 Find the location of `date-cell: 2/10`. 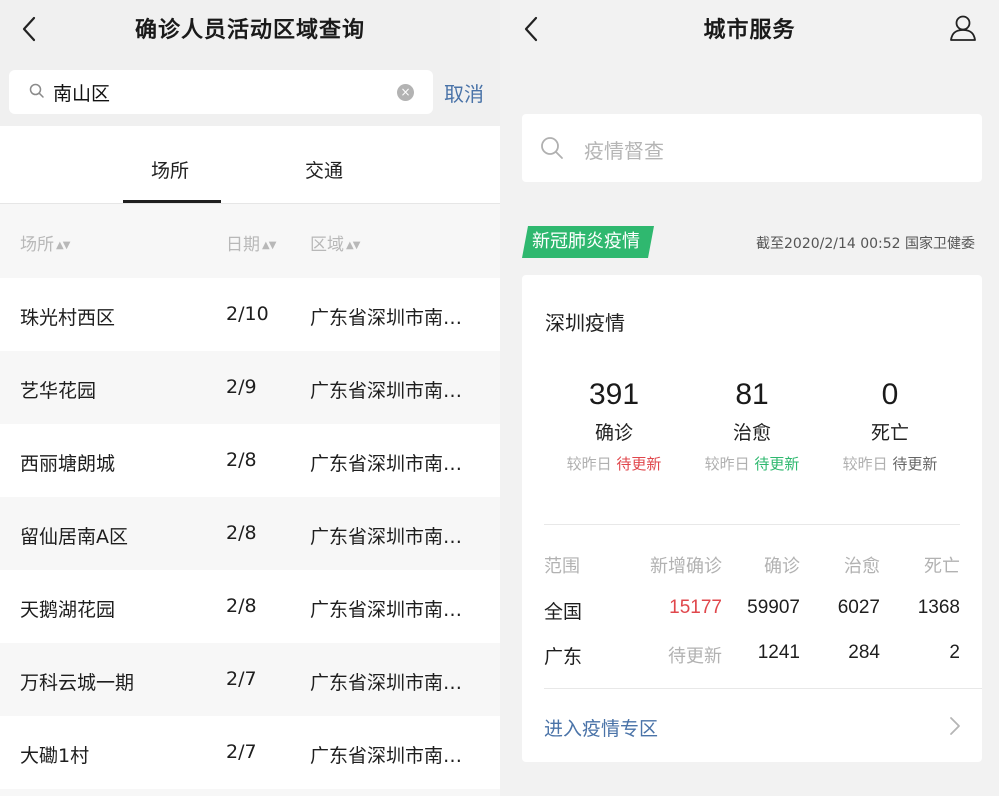

date-cell: 2/10 is located at coordinates (247, 314).